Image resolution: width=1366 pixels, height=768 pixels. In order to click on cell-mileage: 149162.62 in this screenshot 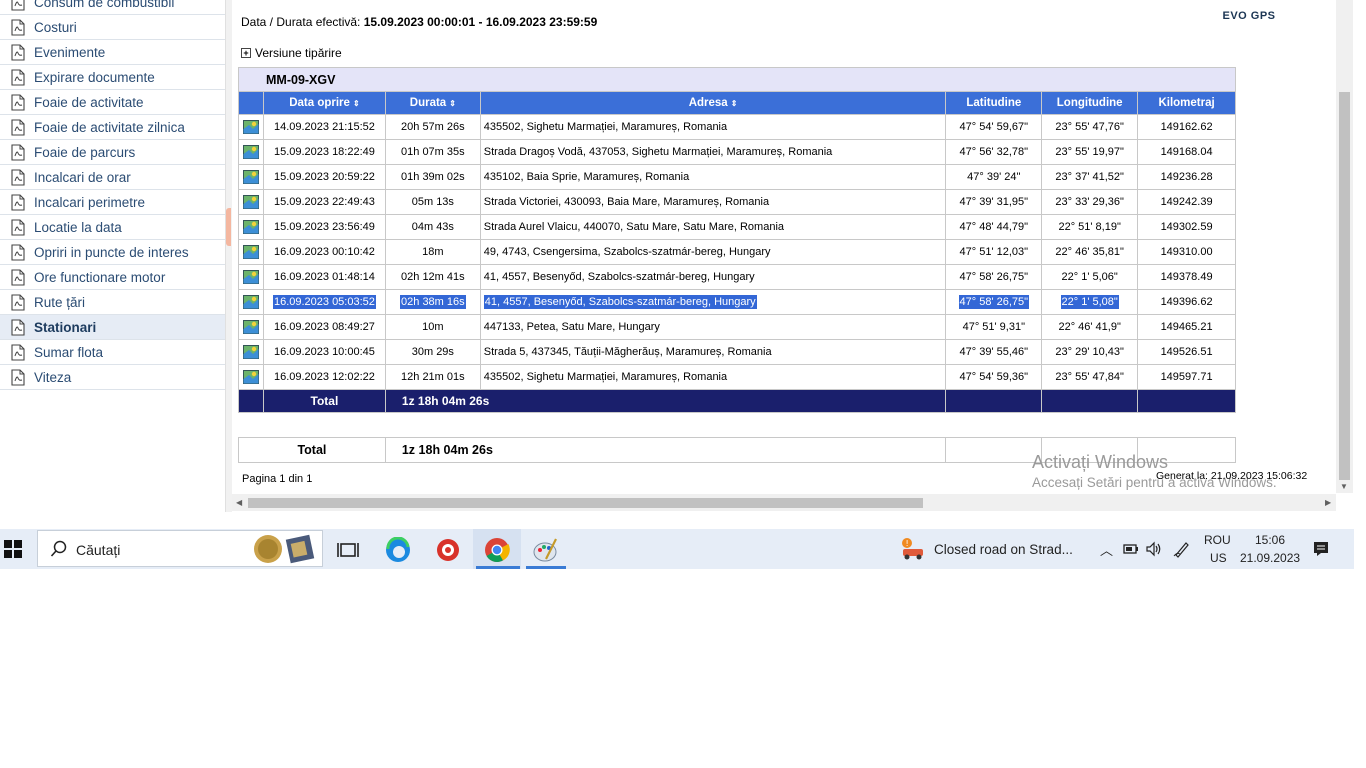, I will do `click(1186, 127)`.